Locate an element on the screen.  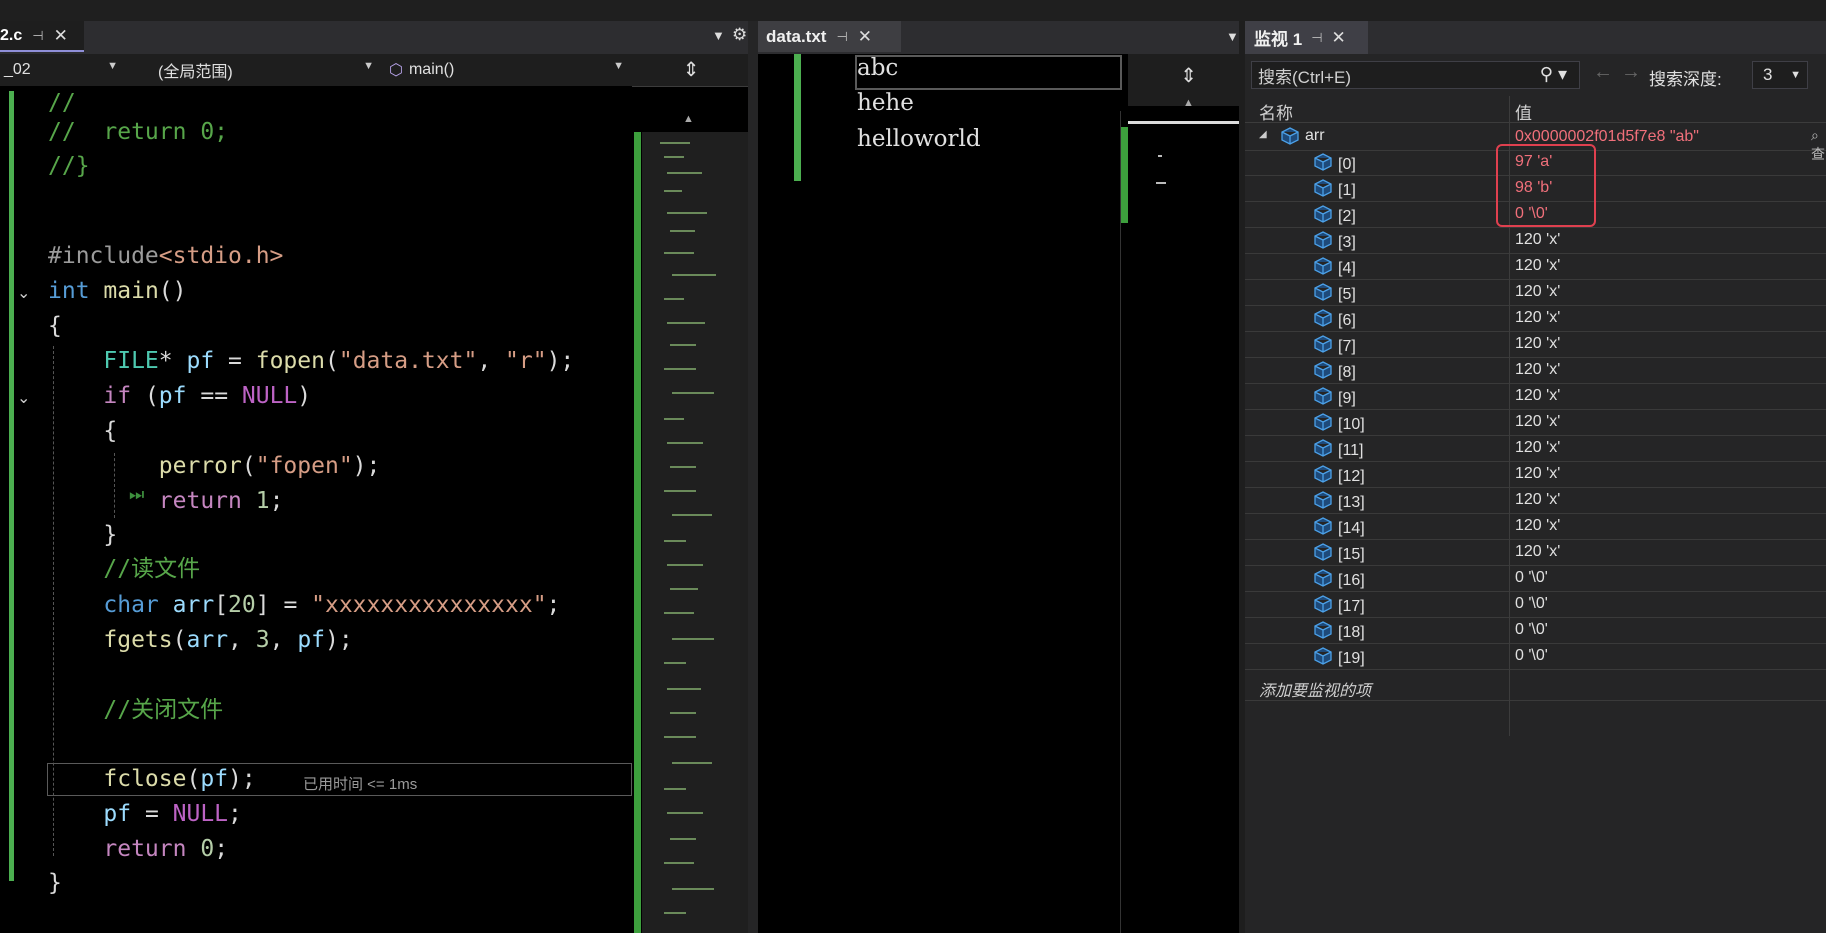
file-tab-bar: data.txt ⊣ ✕ ▼ is located at coordinates (1003, 37).